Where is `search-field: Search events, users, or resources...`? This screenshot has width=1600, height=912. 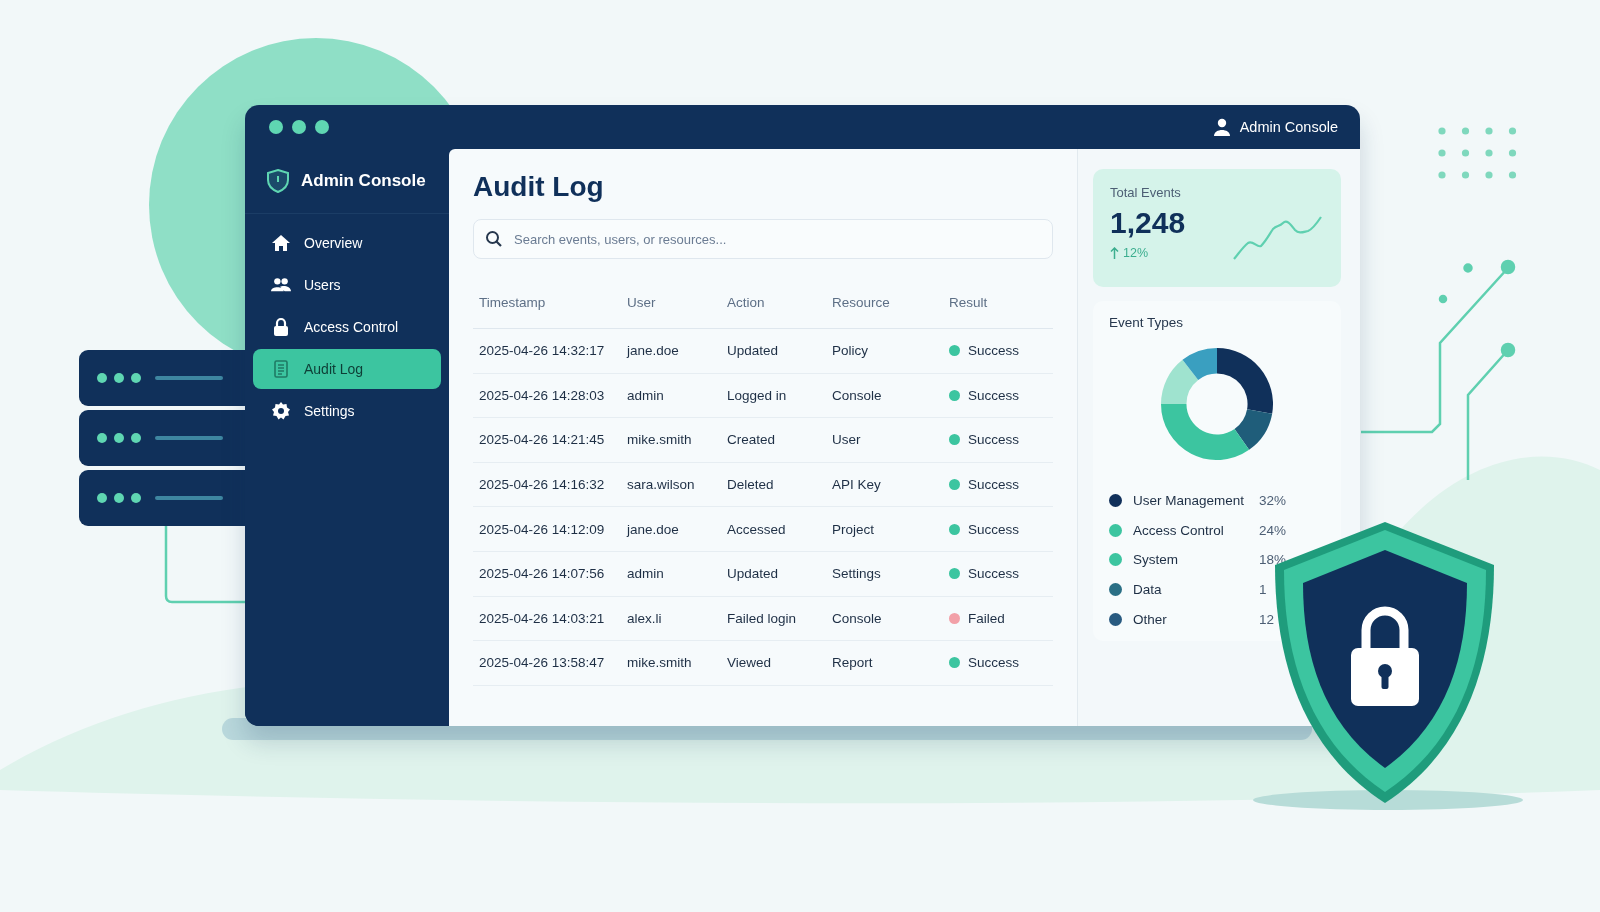 search-field: Search events, users, or resources... is located at coordinates (763, 239).